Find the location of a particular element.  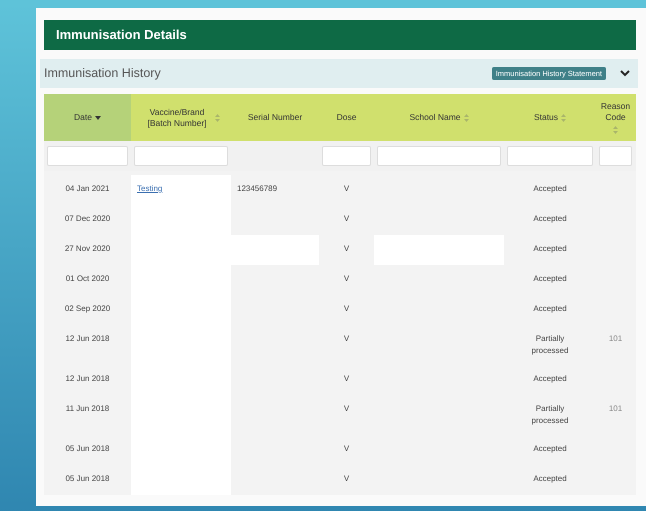

column-header: Dose is located at coordinates (347, 117).